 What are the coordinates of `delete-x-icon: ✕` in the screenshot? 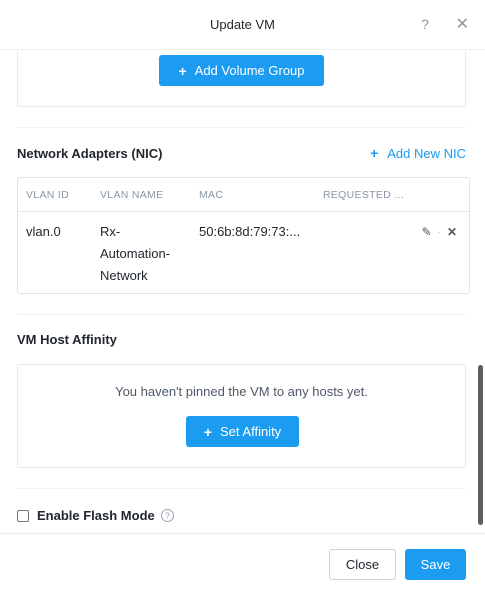 It's located at (452, 232).